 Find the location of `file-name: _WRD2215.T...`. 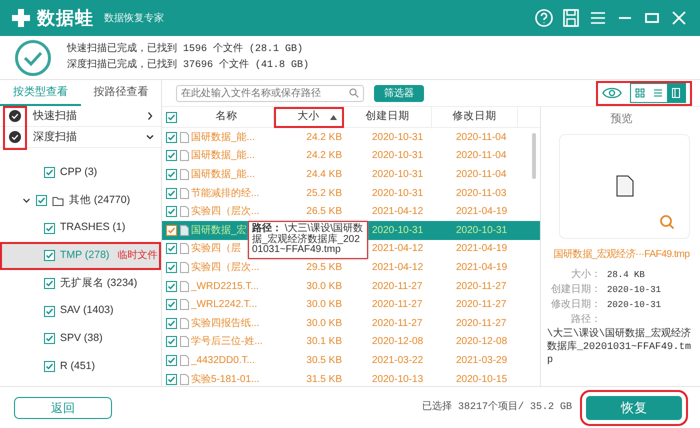

file-name: _WRD2215.T... is located at coordinates (225, 286).